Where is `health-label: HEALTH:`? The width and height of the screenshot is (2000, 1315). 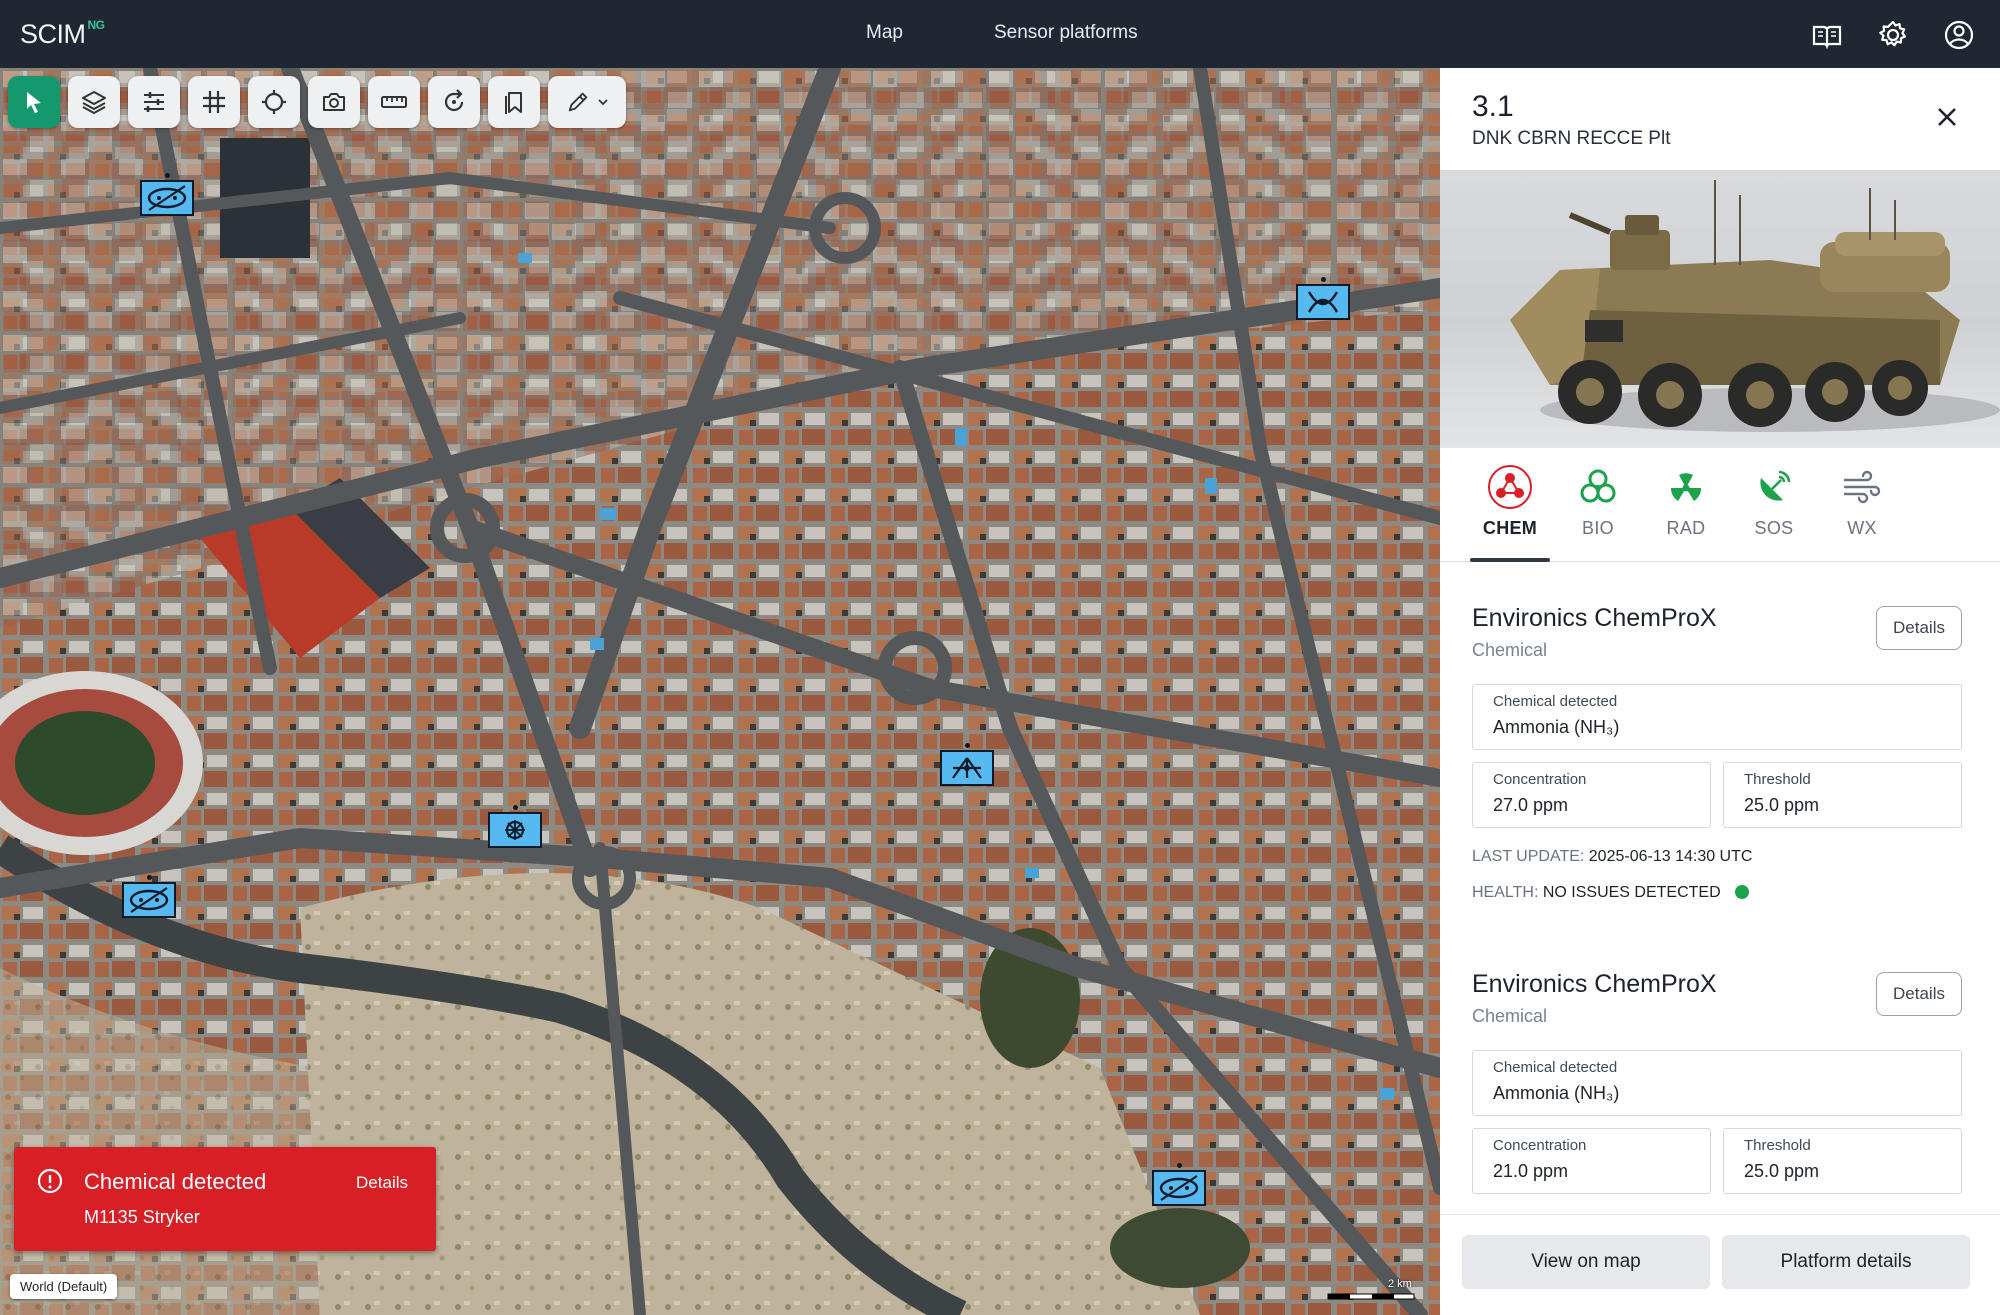
health-label: HEALTH: is located at coordinates (1505, 892).